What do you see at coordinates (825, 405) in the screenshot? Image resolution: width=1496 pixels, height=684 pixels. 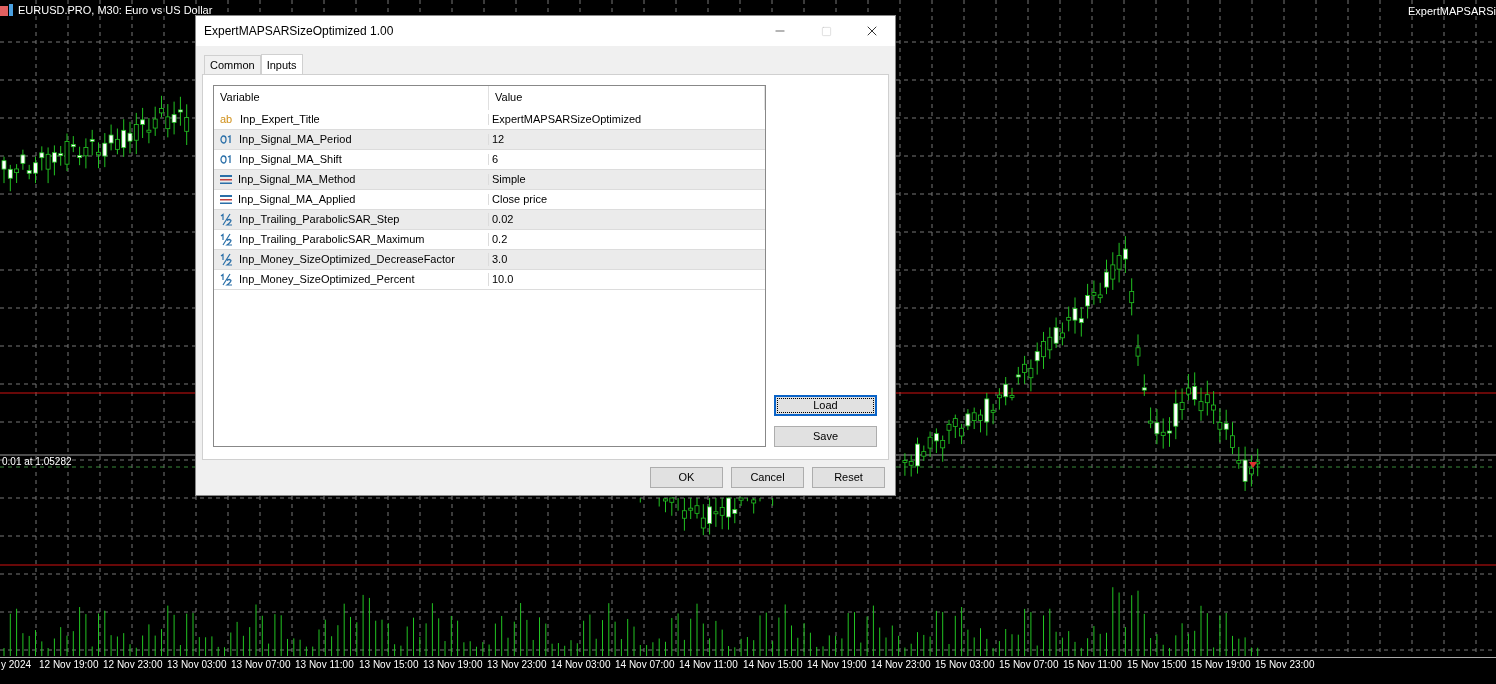 I see `file-button: Load` at bounding box center [825, 405].